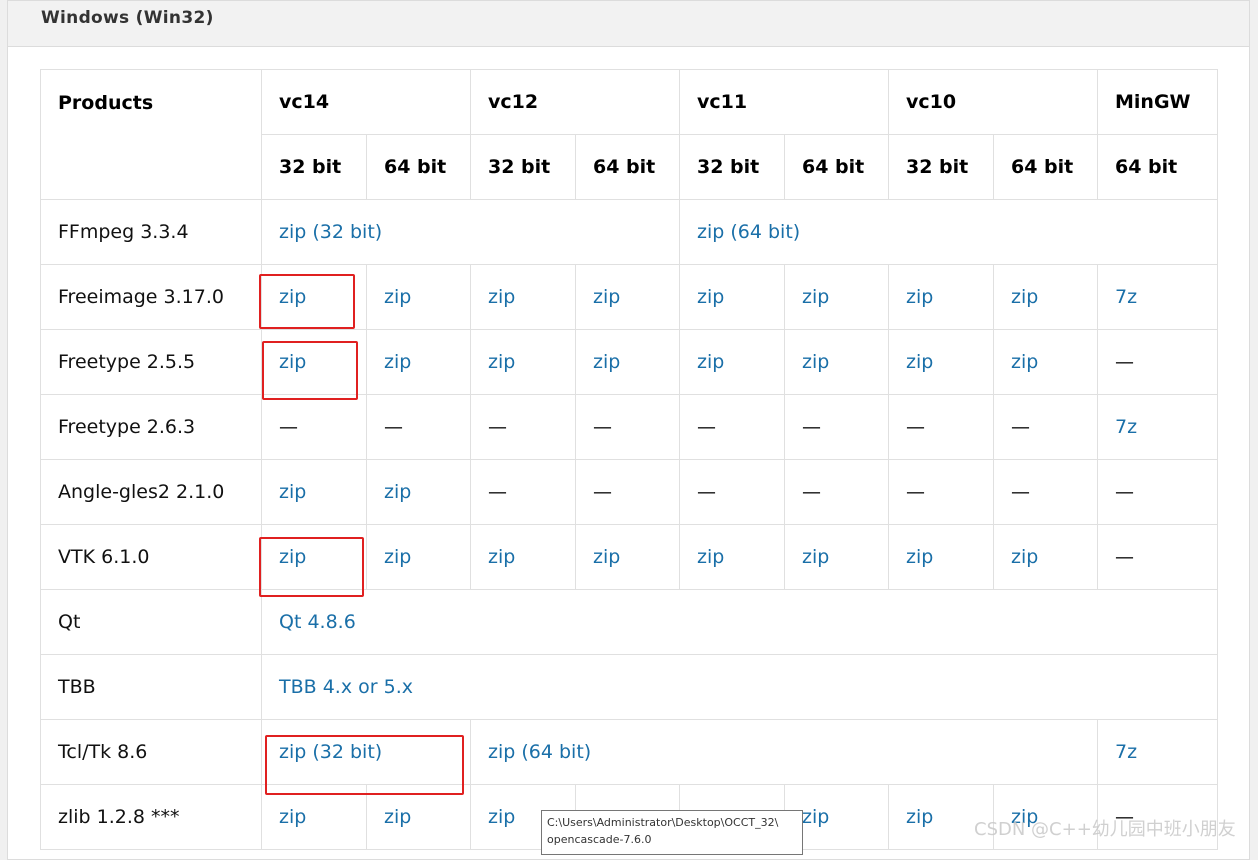 The height and width of the screenshot is (860, 1258). I want to click on product-name: zlib 1.2.8 ***, so click(151, 817).